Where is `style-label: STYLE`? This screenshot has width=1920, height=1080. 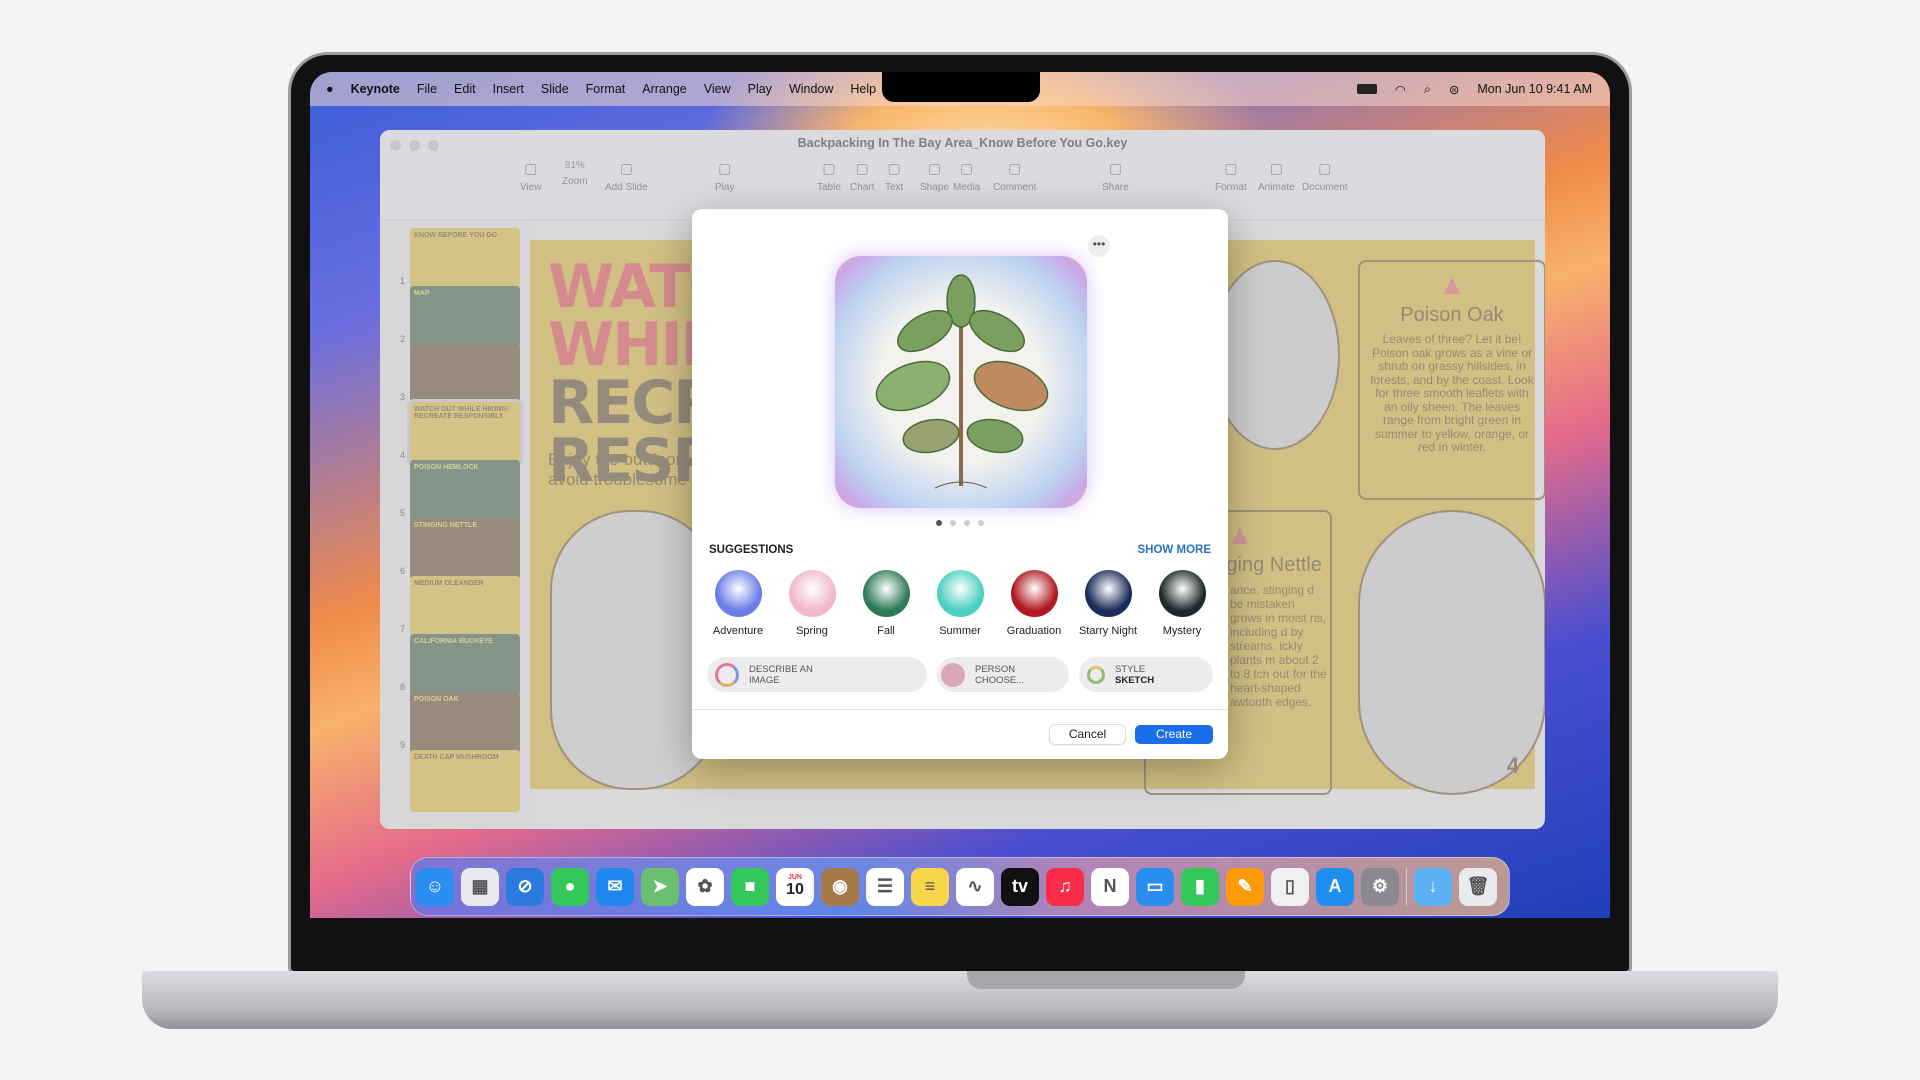 style-label: STYLE is located at coordinates (1130, 669).